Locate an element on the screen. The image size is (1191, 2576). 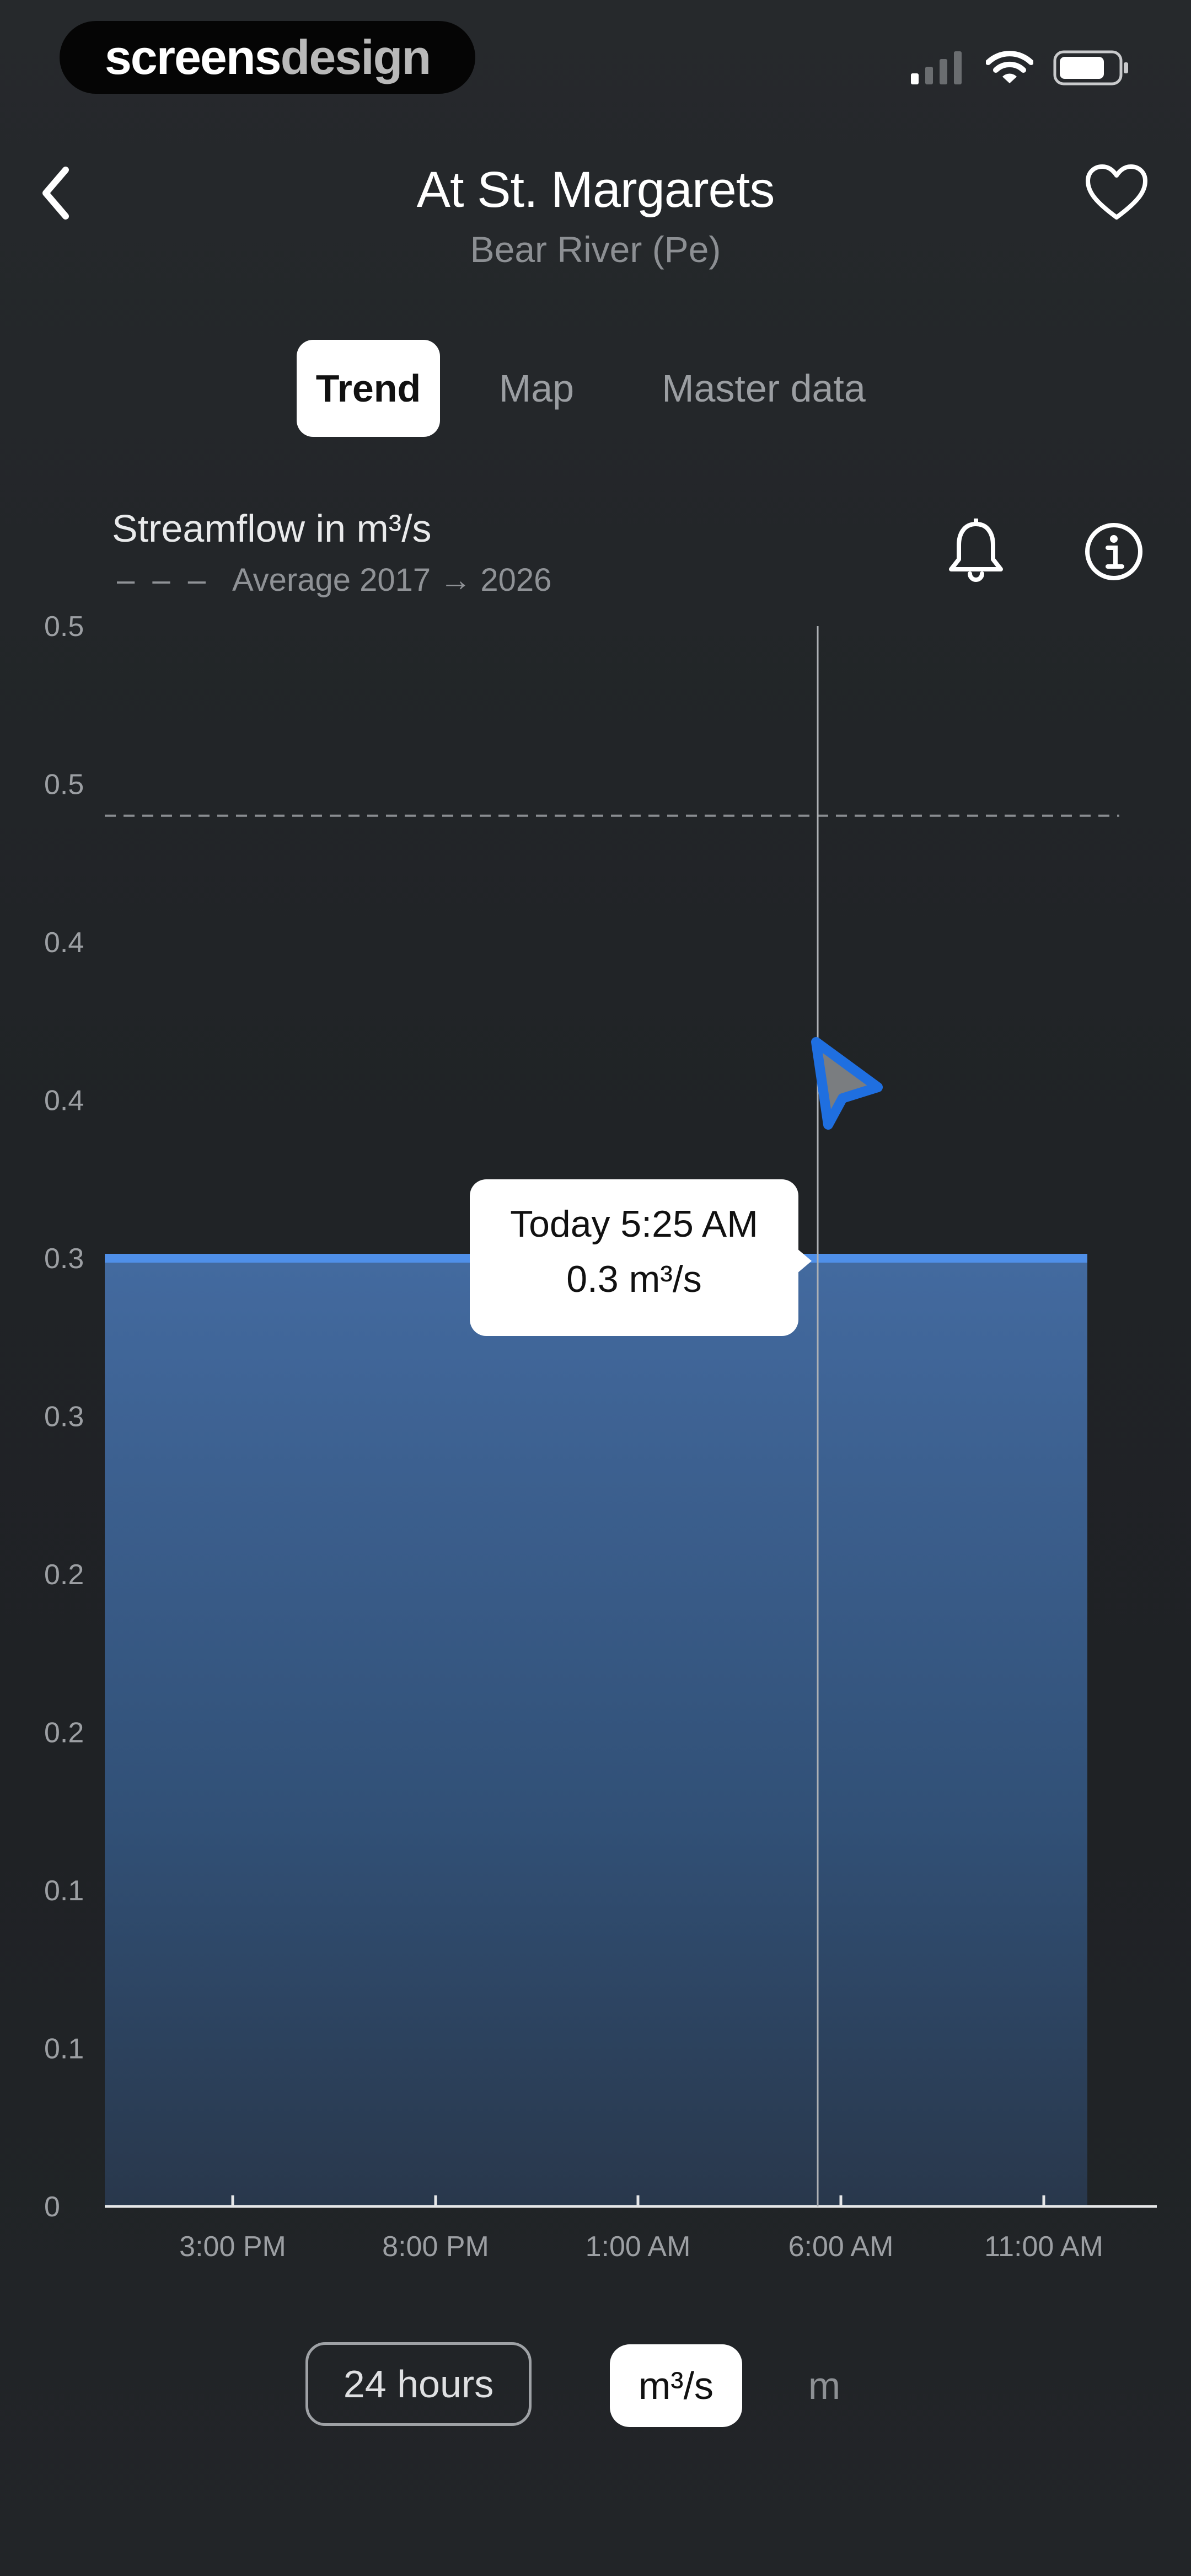
page-subtitle: Bear River (Pe) is located at coordinates (595, 249).